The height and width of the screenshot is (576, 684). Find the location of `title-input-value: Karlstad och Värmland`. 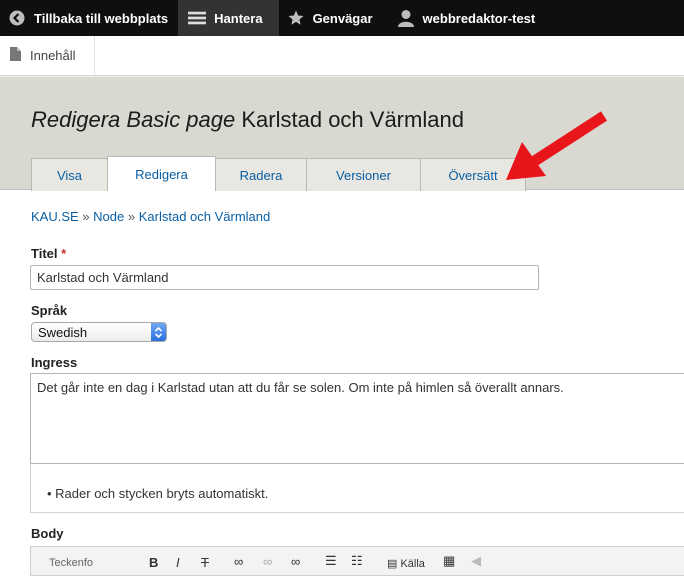

title-input-value: Karlstad och Värmland is located at coordinates (103, 277).